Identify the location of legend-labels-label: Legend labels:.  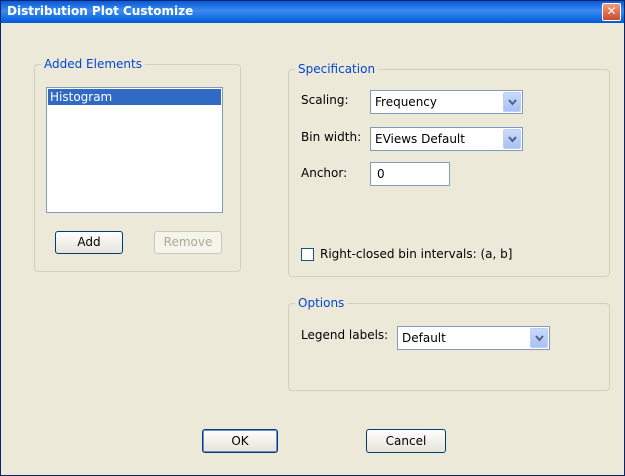
(344, 335).